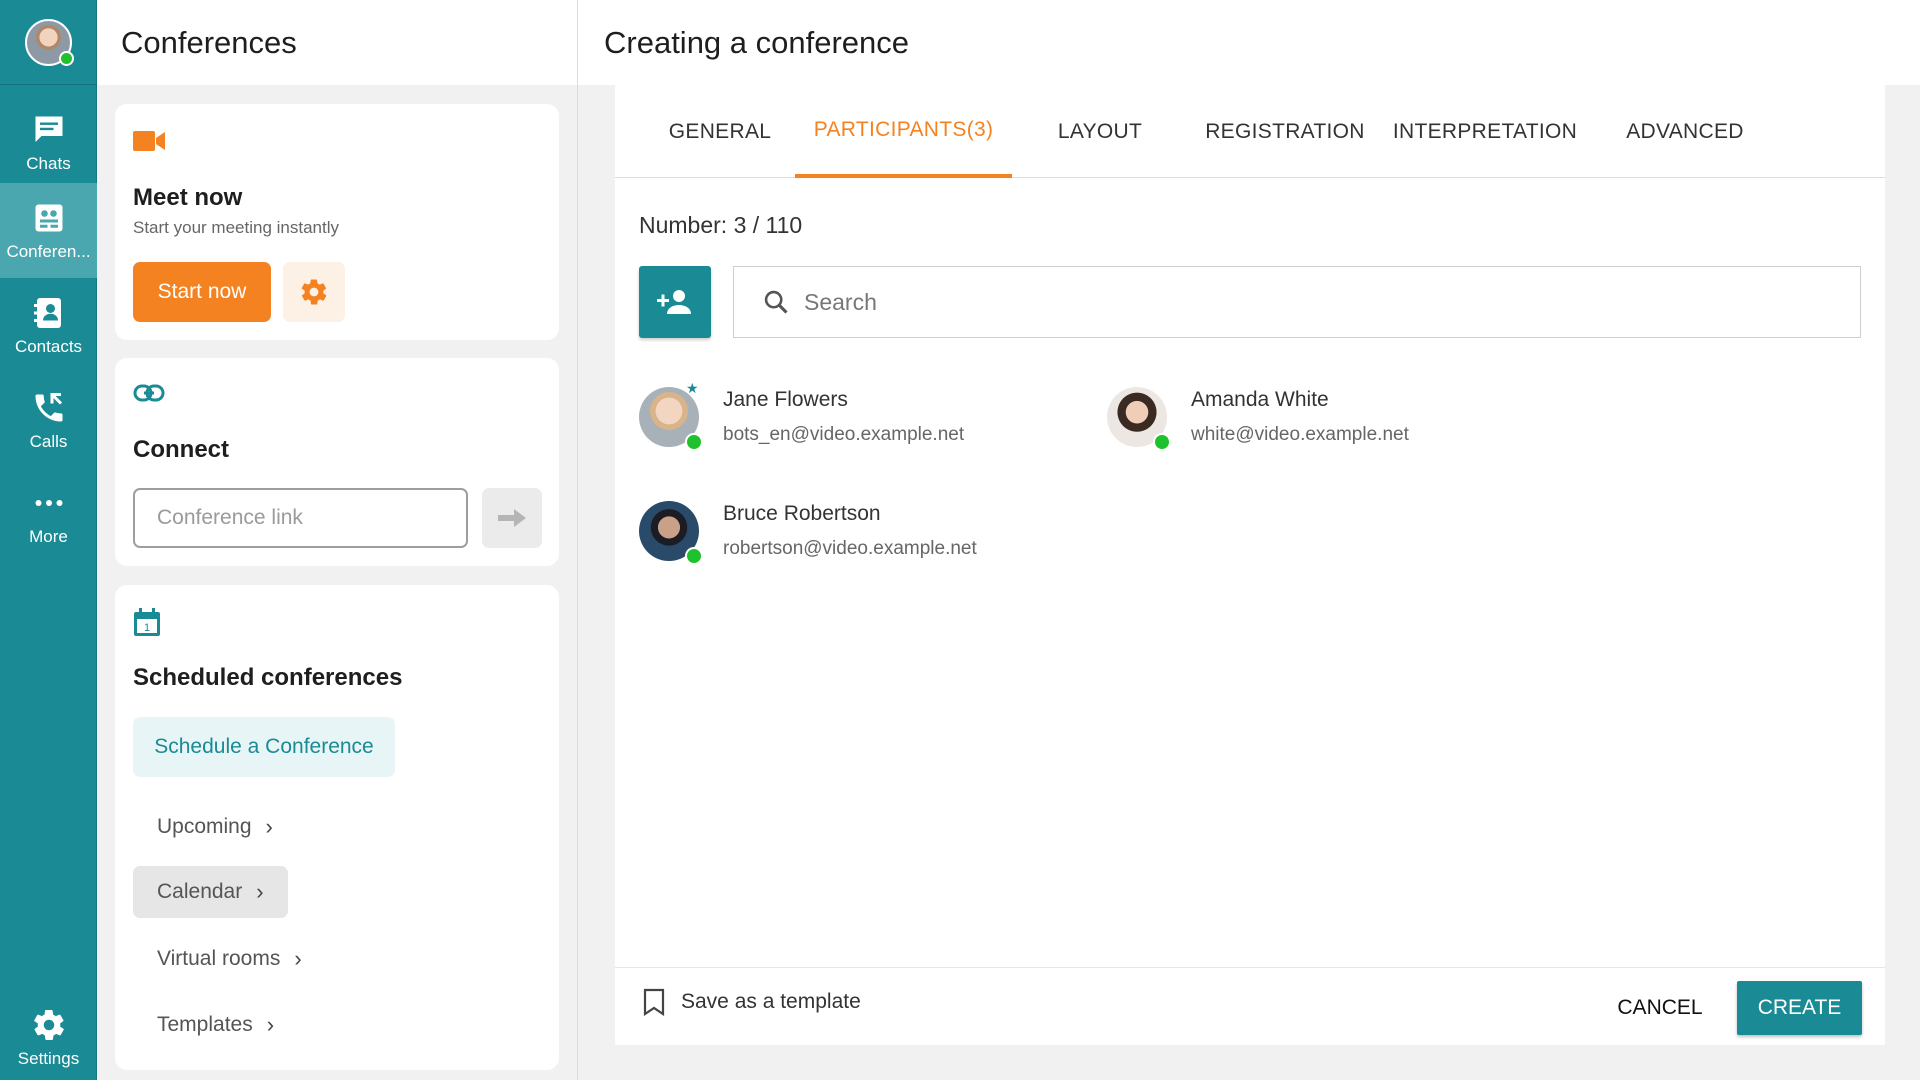  What do you see at coordinates (1260, 399) in the screenshot?
I see `participant-name: Amanda White` at bounding box center [1260, 399].